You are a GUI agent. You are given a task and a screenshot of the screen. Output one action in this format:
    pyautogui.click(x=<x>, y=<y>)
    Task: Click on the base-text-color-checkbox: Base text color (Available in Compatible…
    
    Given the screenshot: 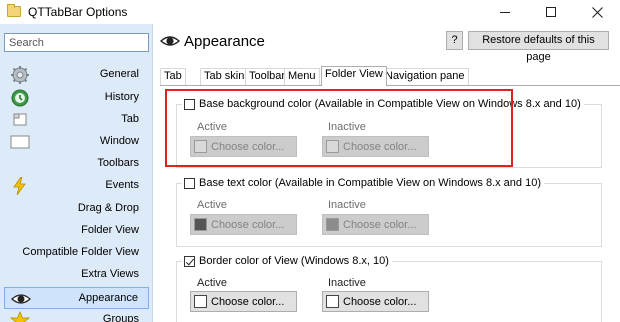 What is the action you would take?
    pyautogui.click(x=363, y=183)
    